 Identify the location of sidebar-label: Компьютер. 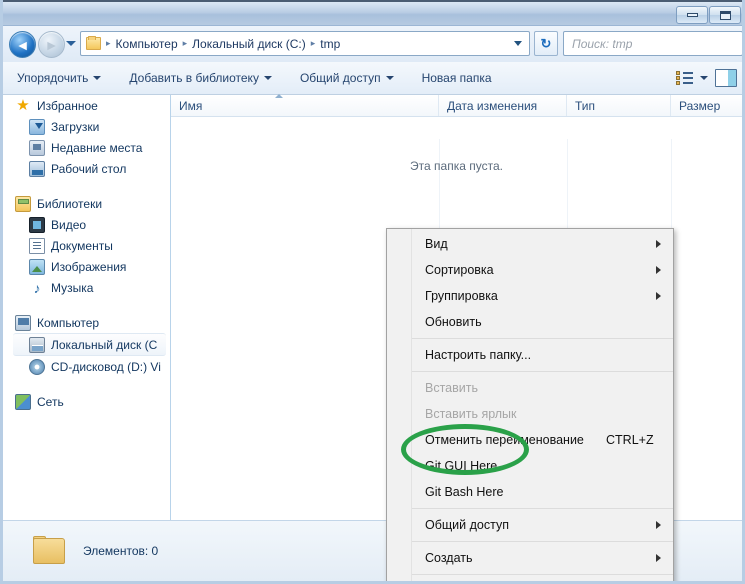
(68, 322).